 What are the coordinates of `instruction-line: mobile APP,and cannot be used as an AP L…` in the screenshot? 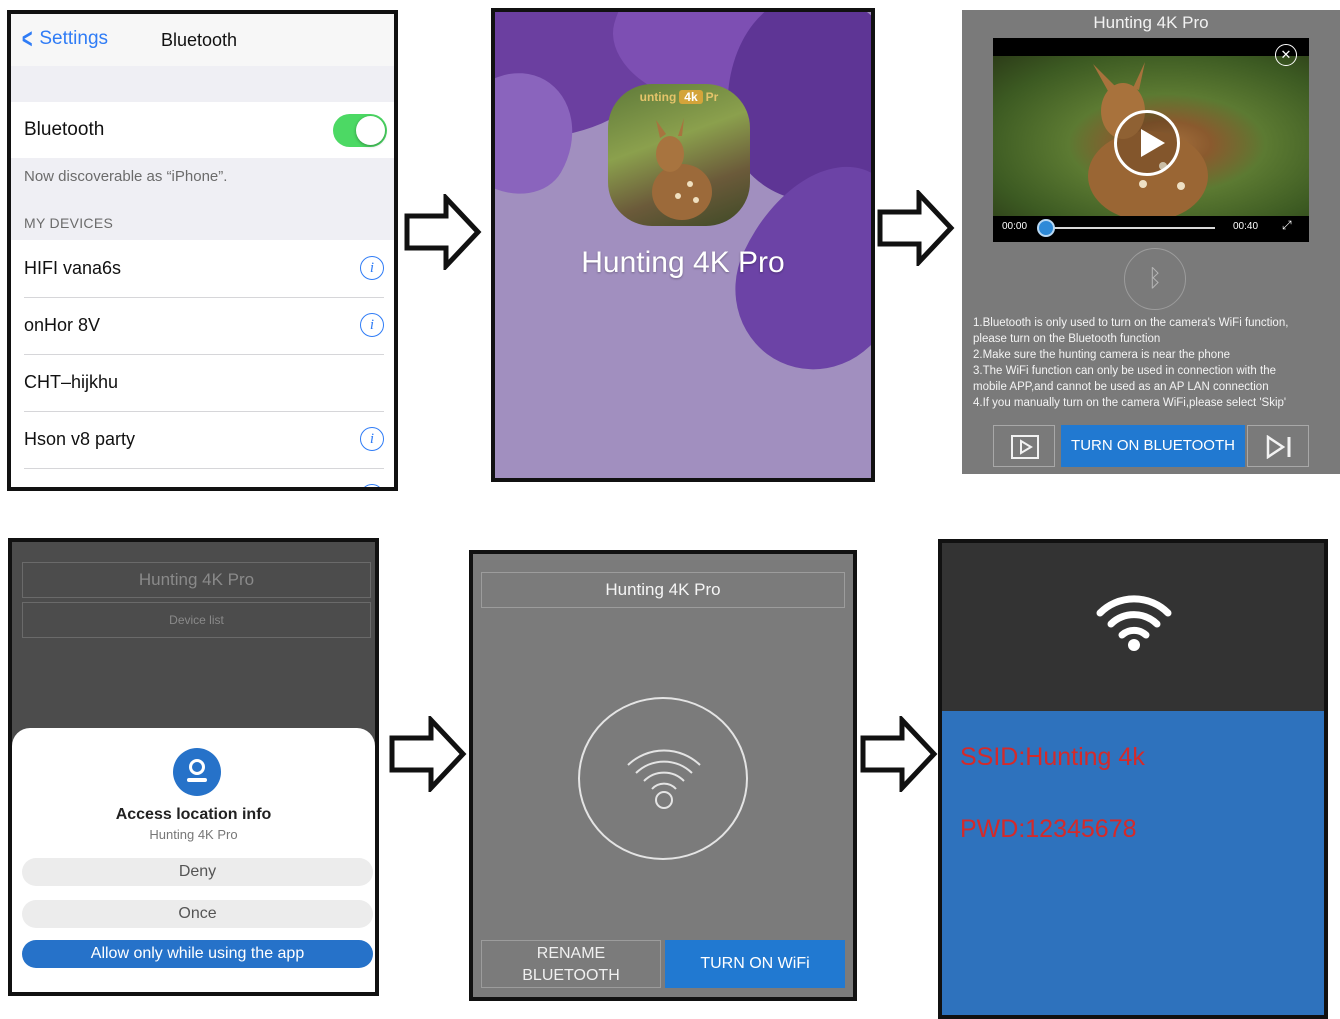 It's located at (1121, 387).